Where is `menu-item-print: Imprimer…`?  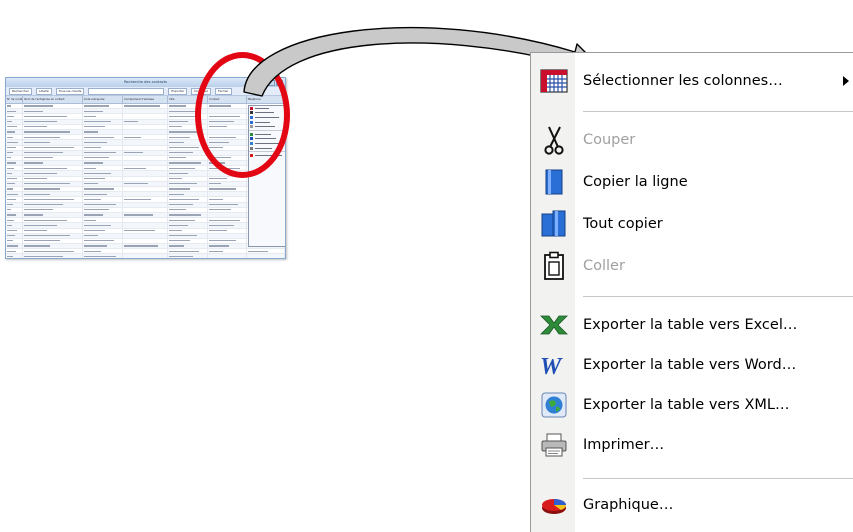 menu-item-print: Imprimer… is located at coordinates (692, 445).